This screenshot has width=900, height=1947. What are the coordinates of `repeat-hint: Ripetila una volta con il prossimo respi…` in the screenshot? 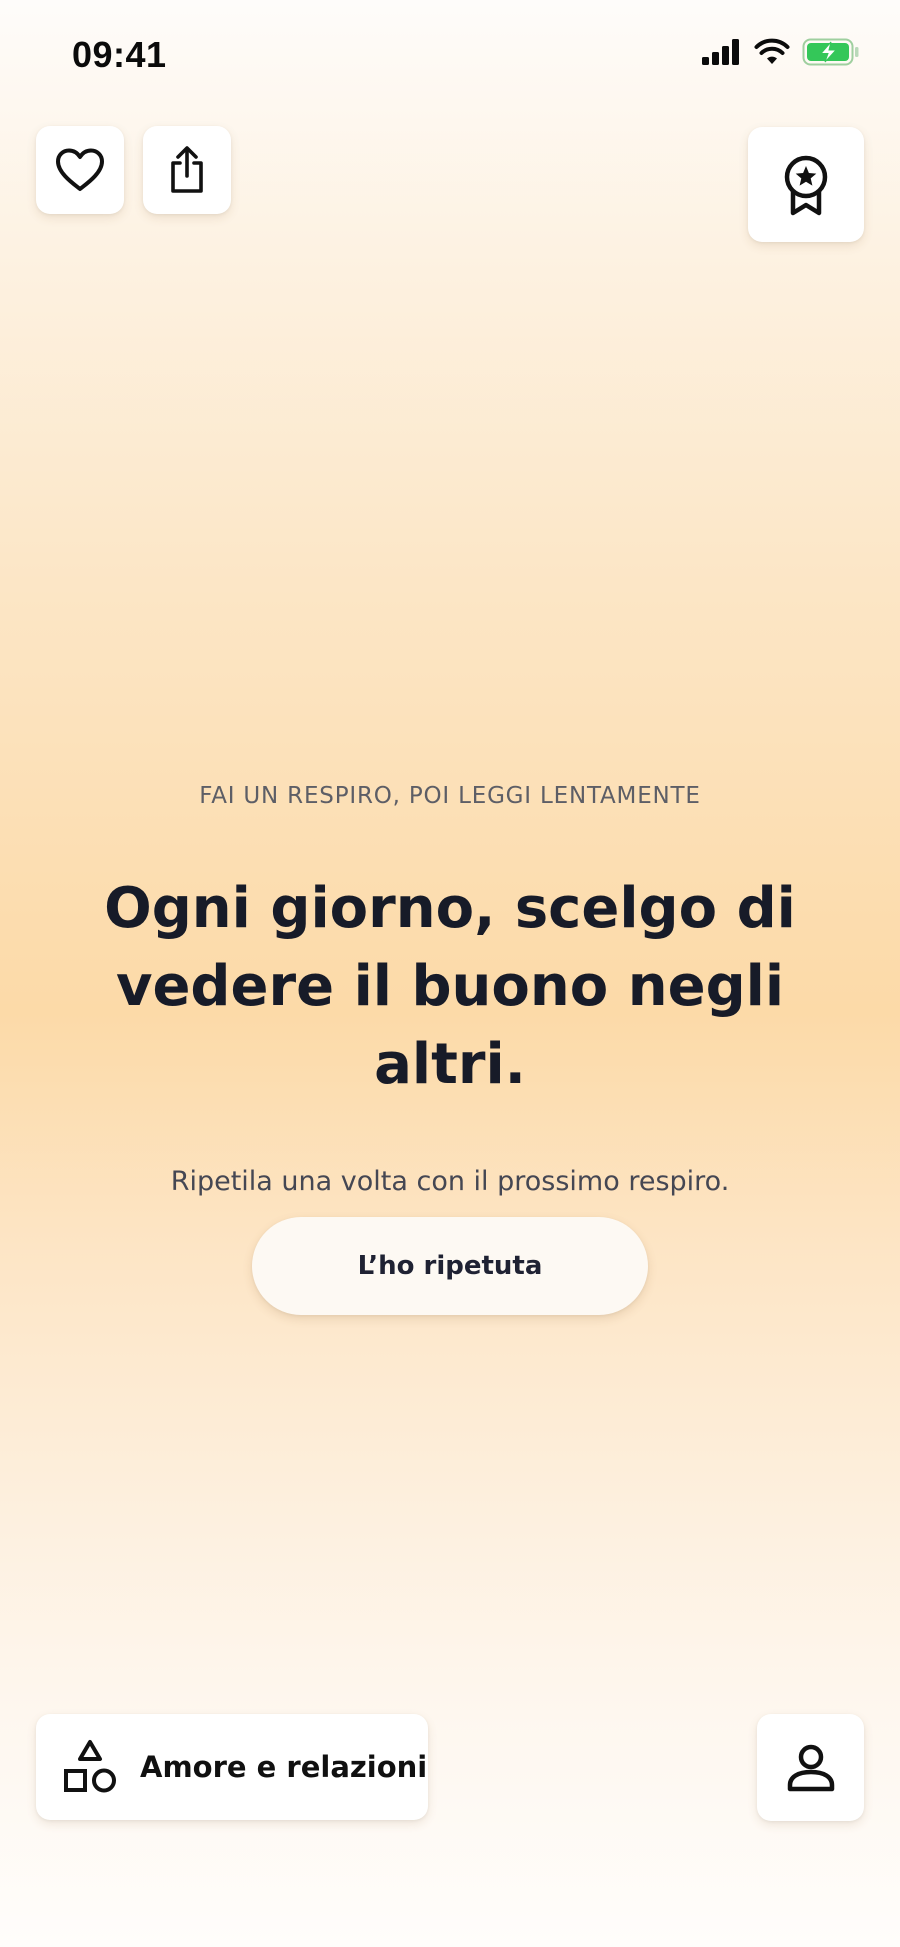 It's located at (450, 1181).